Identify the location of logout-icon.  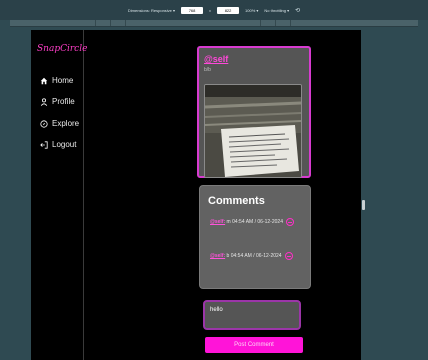
(44, 144).